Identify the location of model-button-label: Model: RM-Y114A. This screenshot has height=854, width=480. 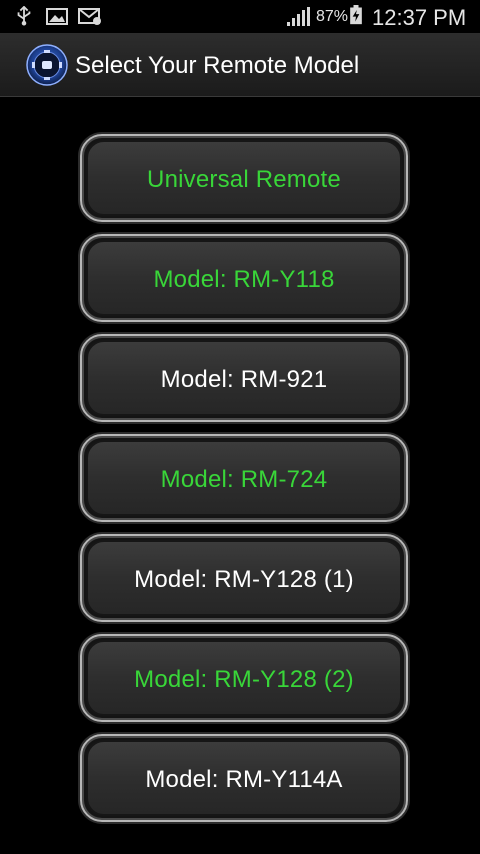
(244, 779).